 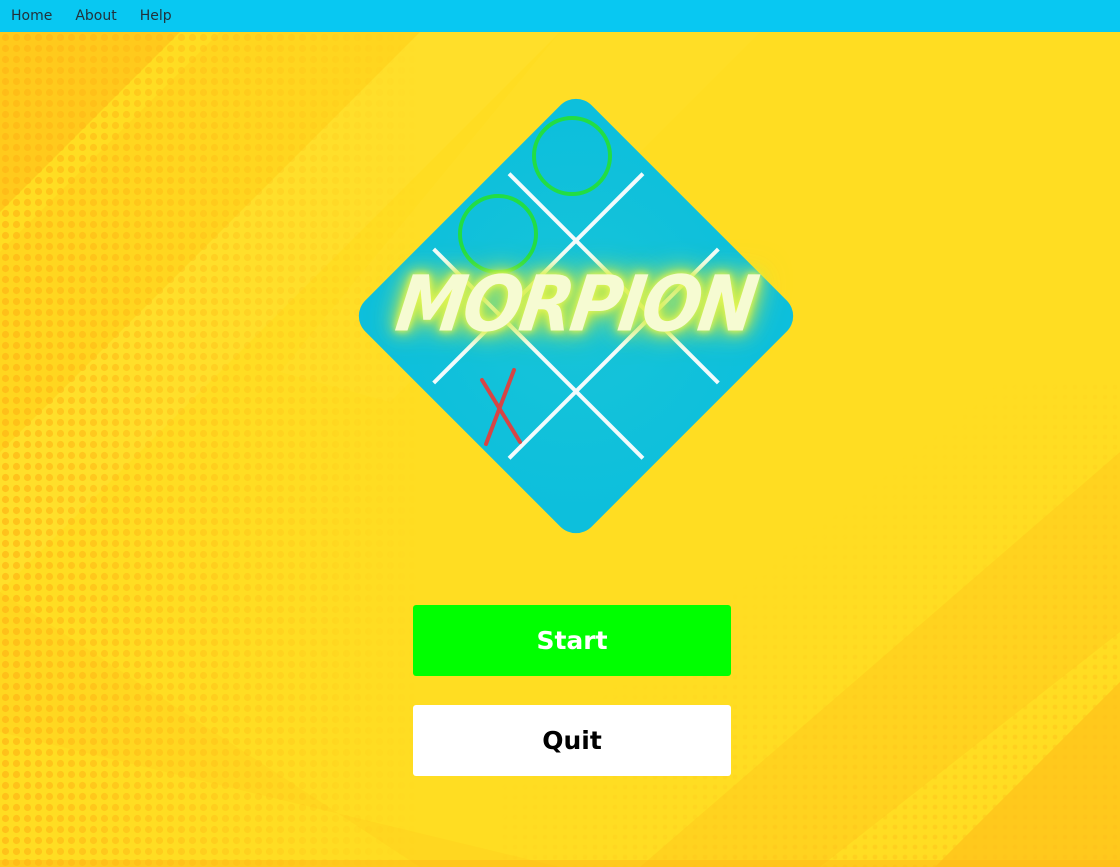 What do you see at coordinates (560, 16) in the screenshot?
I see `menu-bar: Home About Help` at bounding box center [560, 16].